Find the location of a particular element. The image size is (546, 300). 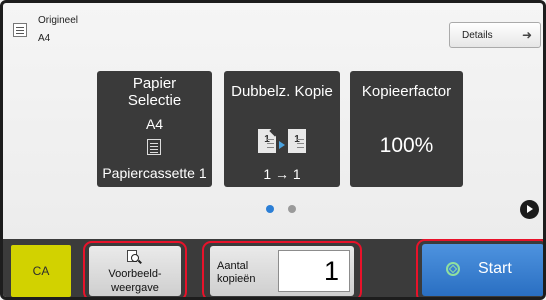

preview-highlight: Voorbeeld- weergave is located at coordinates (135, 269).